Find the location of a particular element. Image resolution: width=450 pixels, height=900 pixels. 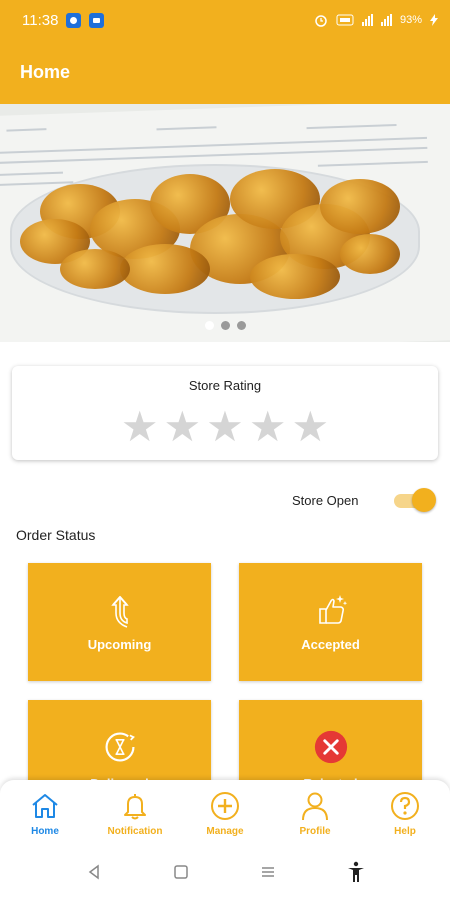

rejected-x-icon is located at coordinates (330, 747).